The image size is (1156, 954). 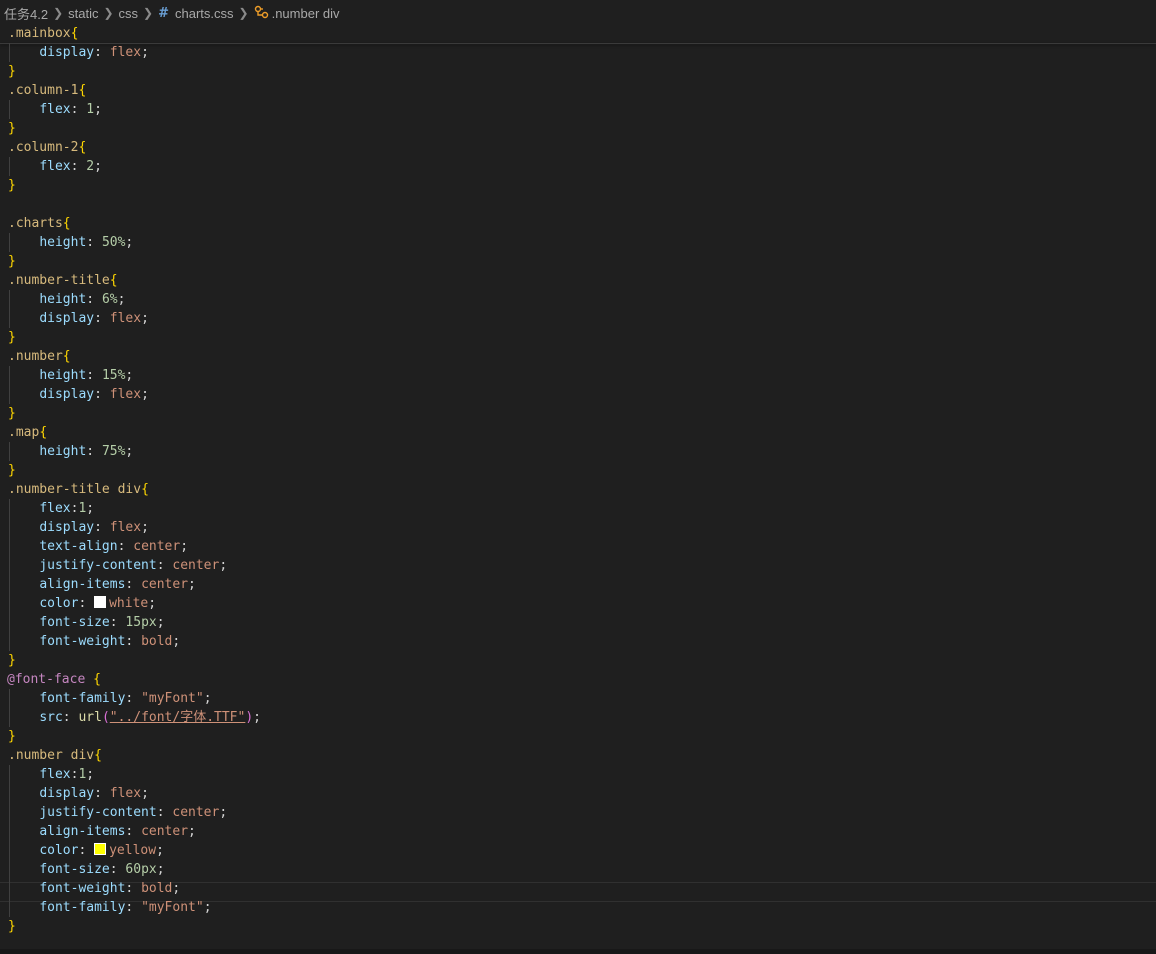 I want to click on css-value: 75%, so click(x=113, y=451).